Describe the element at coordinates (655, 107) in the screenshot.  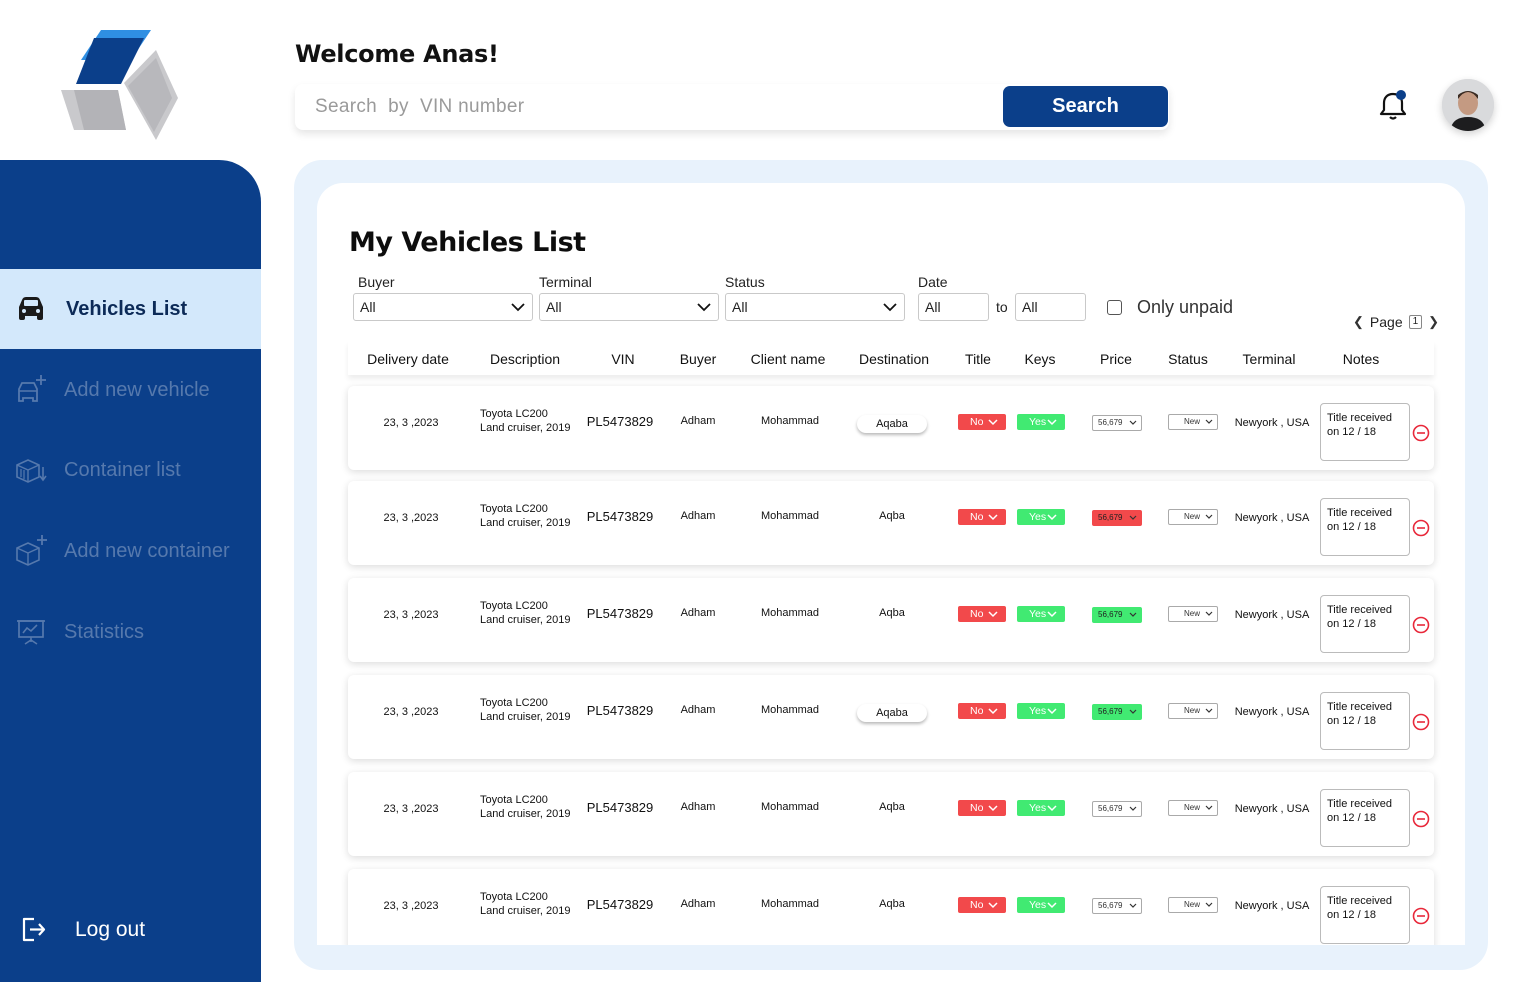
I see `search-input` at that location.